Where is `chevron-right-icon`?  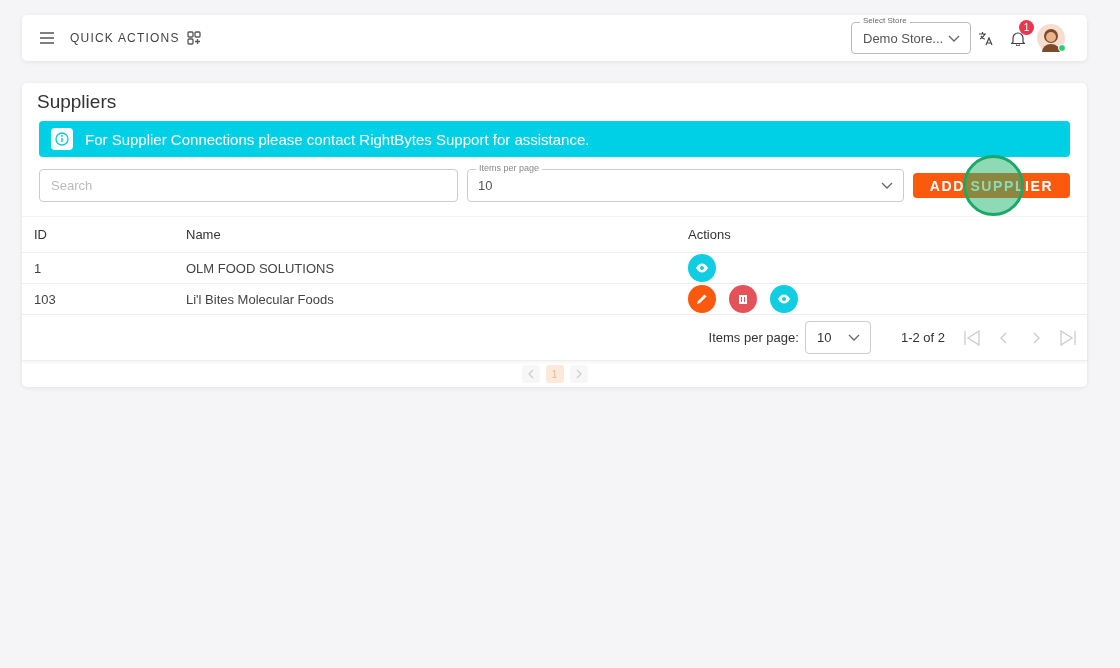 chevron-right-icon is located at coordinates (578, 374).